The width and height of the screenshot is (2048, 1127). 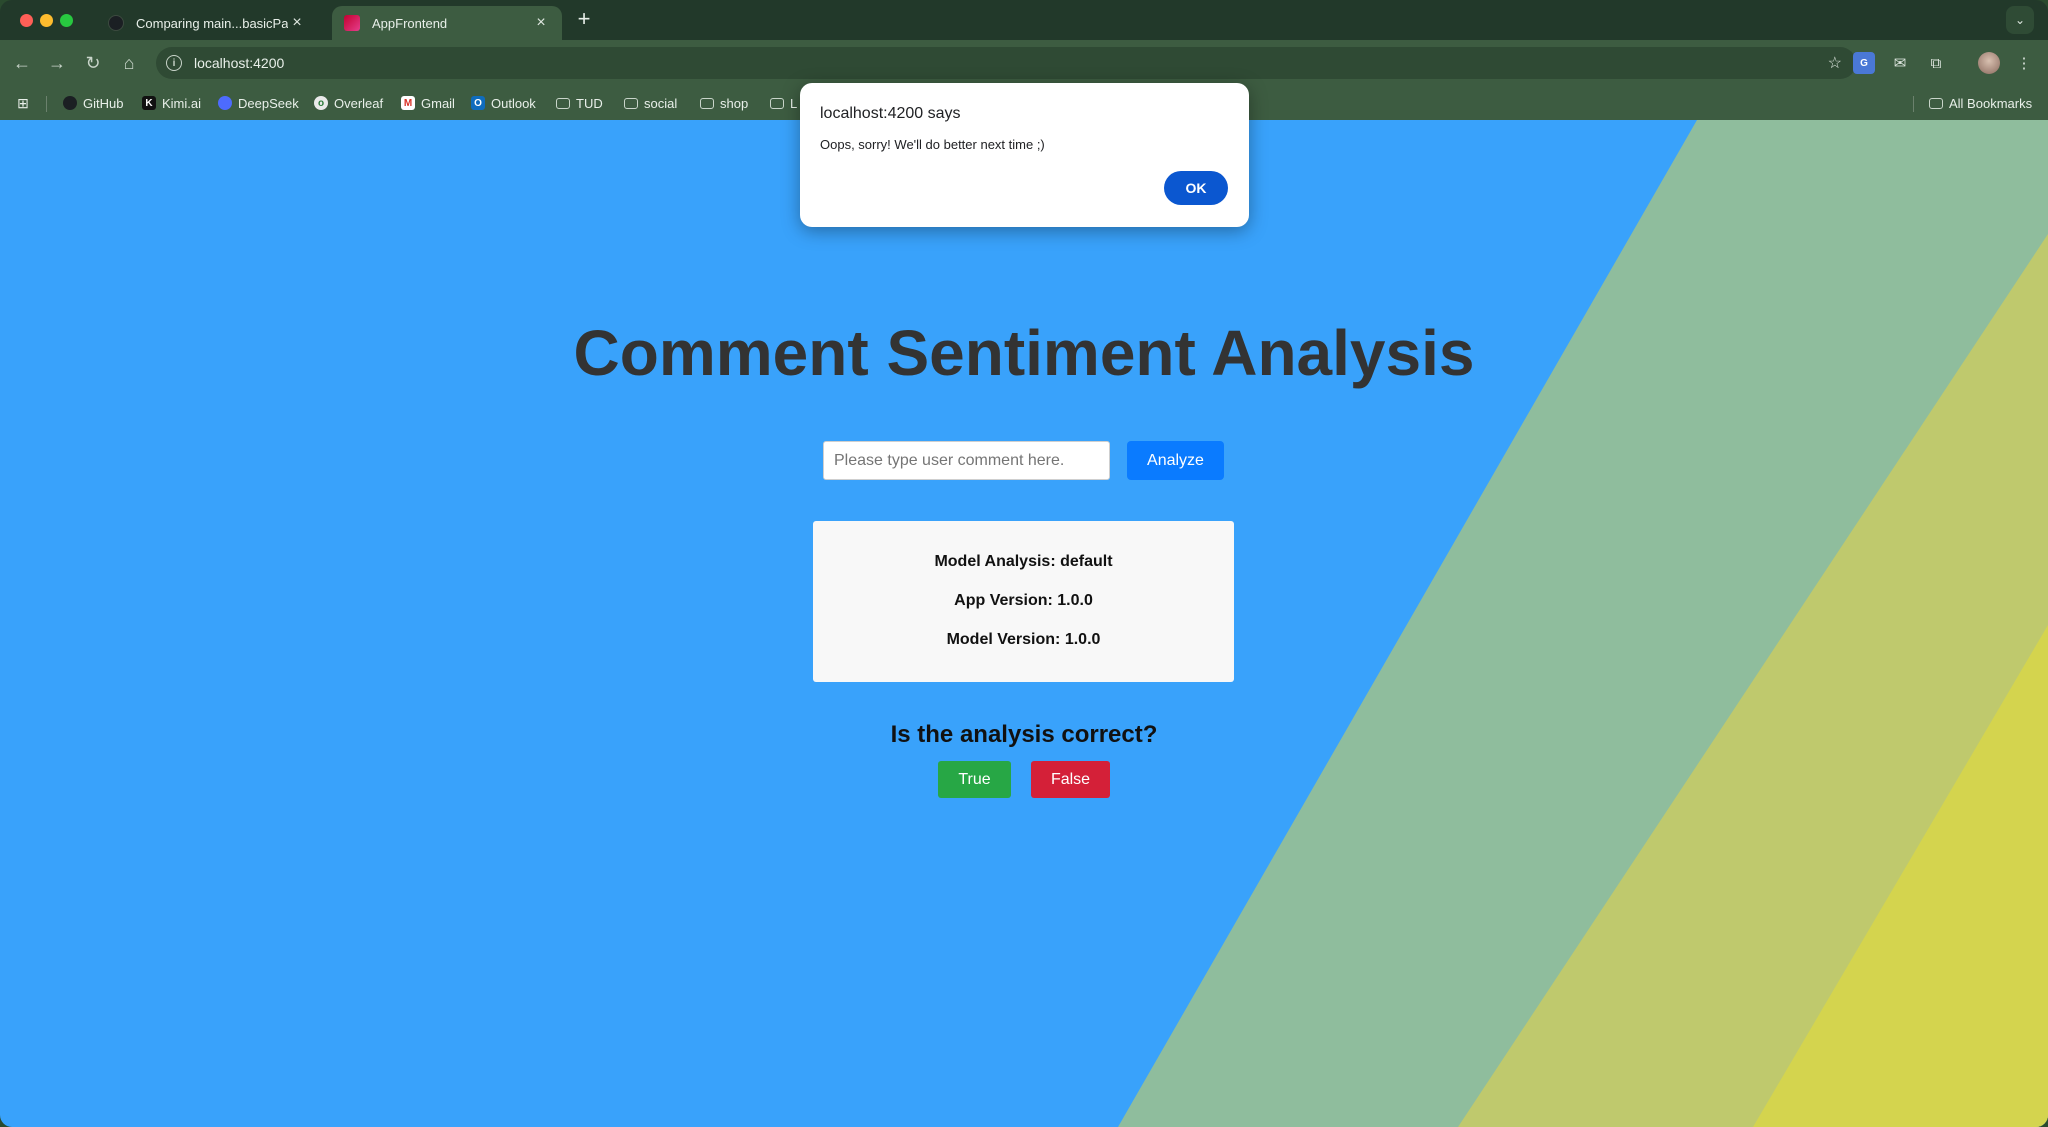 What do you see at coordinates (174, 63) in the screenshot?
I see `site-info-icon: i` at bounding box center [174, 63].